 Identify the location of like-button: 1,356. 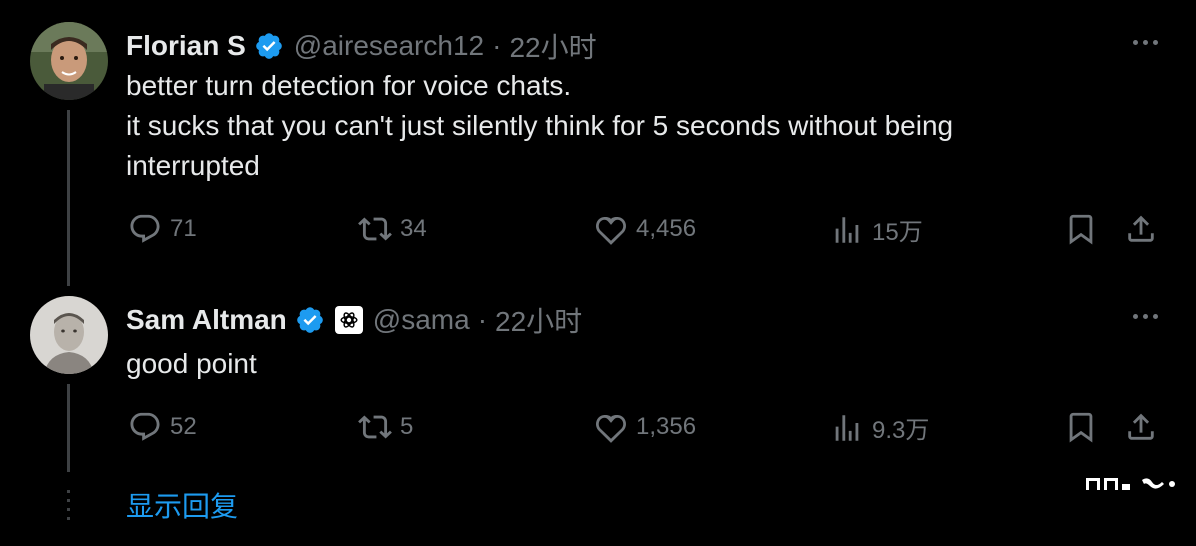
(645, 427).